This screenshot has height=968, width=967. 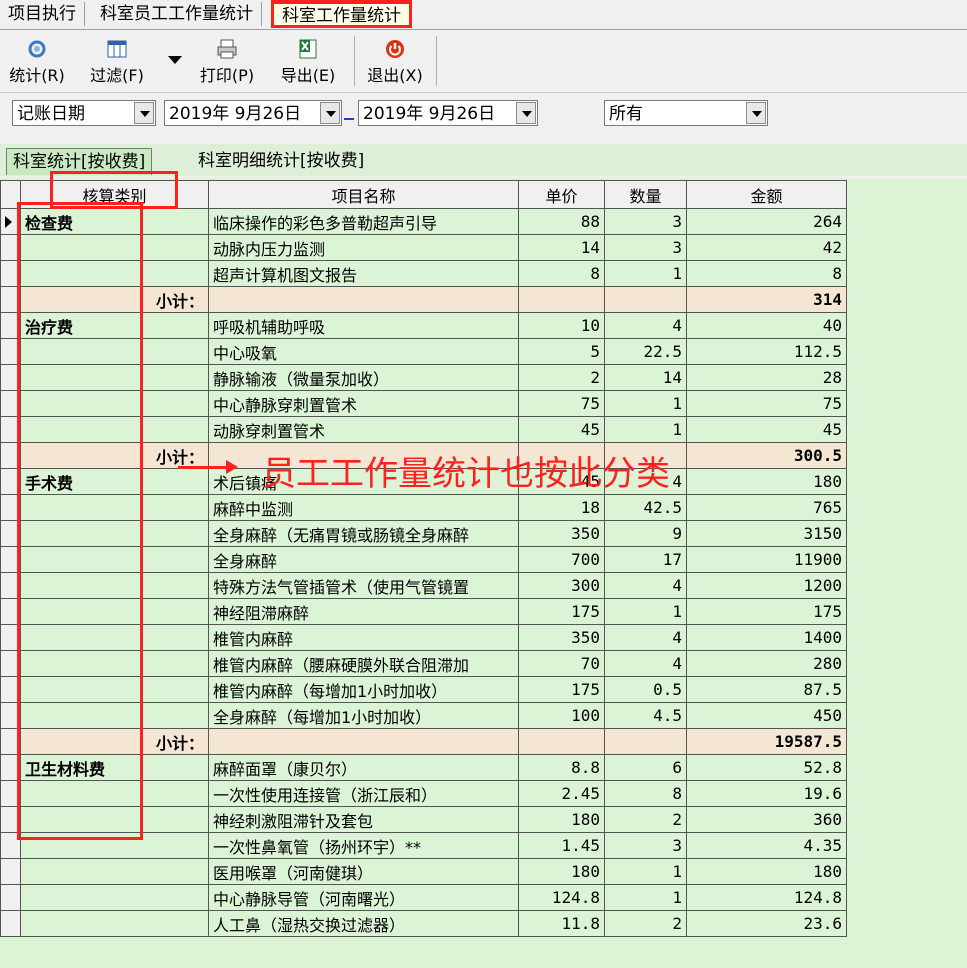 What do you see at coordinates (308, 62) in the screenshot?
I see `export-button: 导出(E)` at bounding box center [308, 62].